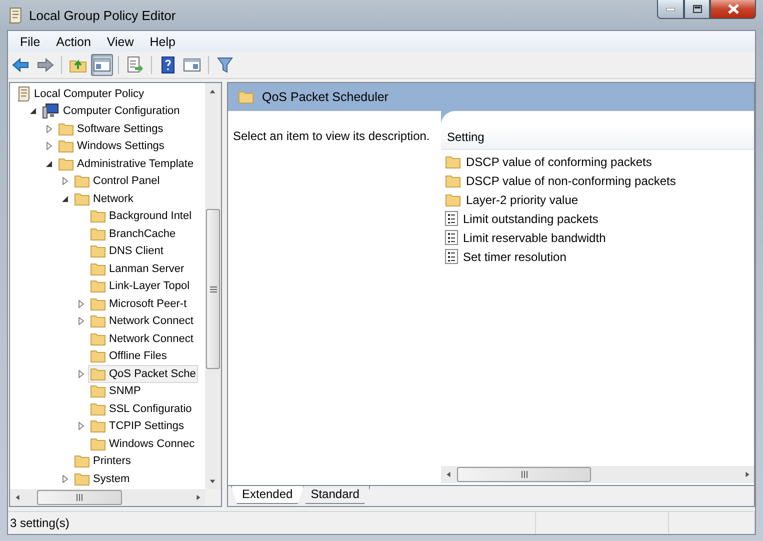 This screenshot has height=541, width=763. I want to click on minimize-icon, so click(670, 9).